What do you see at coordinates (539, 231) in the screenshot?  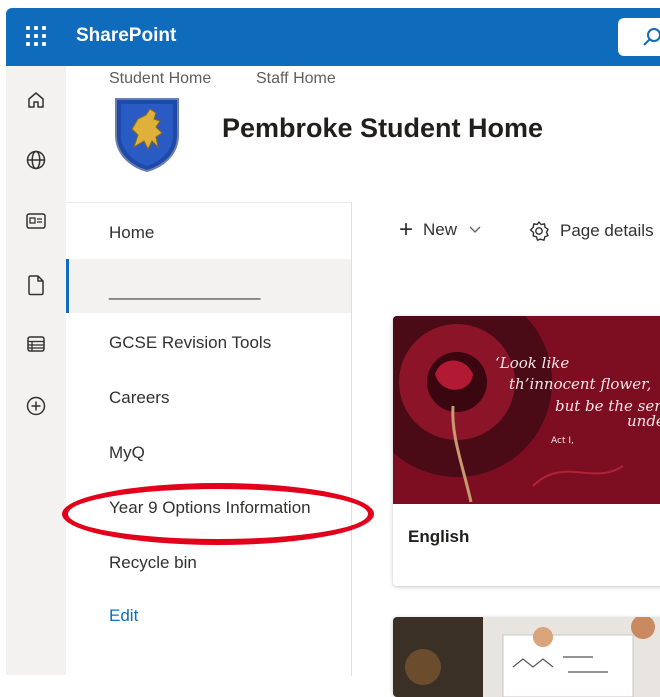 I see `gear-icon` at bounding box center [539, 231].